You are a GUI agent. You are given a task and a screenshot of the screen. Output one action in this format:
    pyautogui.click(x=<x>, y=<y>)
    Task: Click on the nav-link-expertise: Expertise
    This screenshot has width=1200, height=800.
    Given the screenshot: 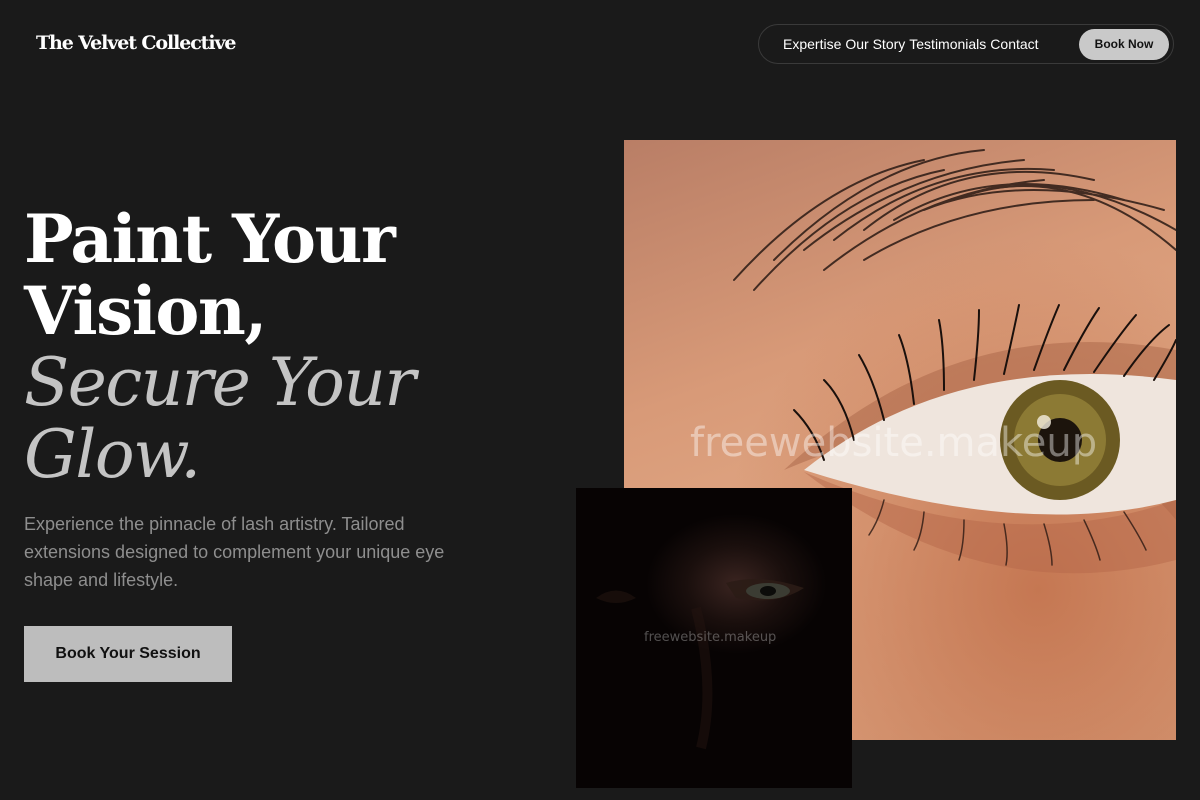 What is the action you would take?
    pyautogui.click(x=812, y=44)
    